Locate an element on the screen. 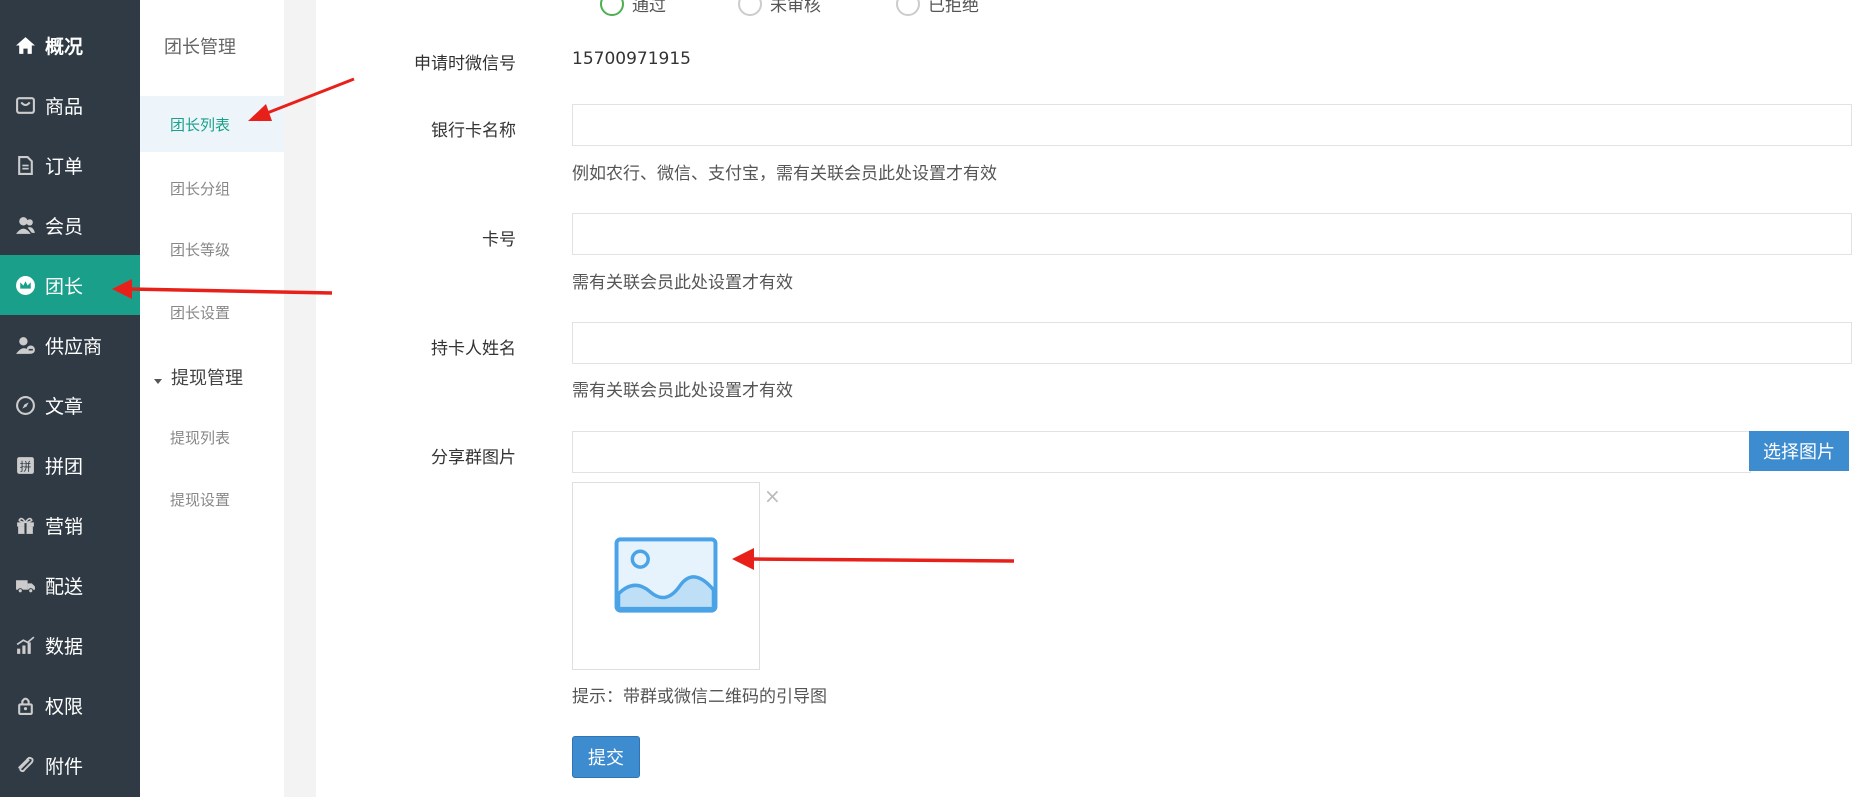  nav-item-label: 营销 is located at coordinates (64, 526).